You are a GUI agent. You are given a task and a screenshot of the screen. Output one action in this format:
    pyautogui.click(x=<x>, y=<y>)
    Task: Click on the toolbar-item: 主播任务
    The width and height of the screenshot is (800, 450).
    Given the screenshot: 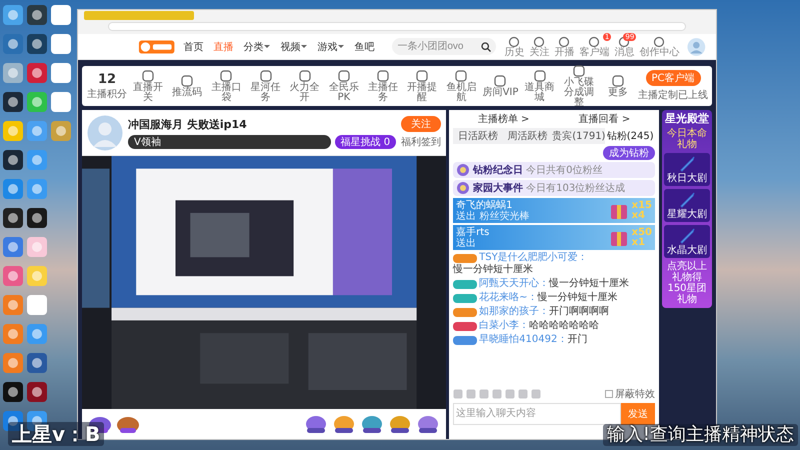 What is the action you would take?
    pyautogui.click(x=383, y=86)
    